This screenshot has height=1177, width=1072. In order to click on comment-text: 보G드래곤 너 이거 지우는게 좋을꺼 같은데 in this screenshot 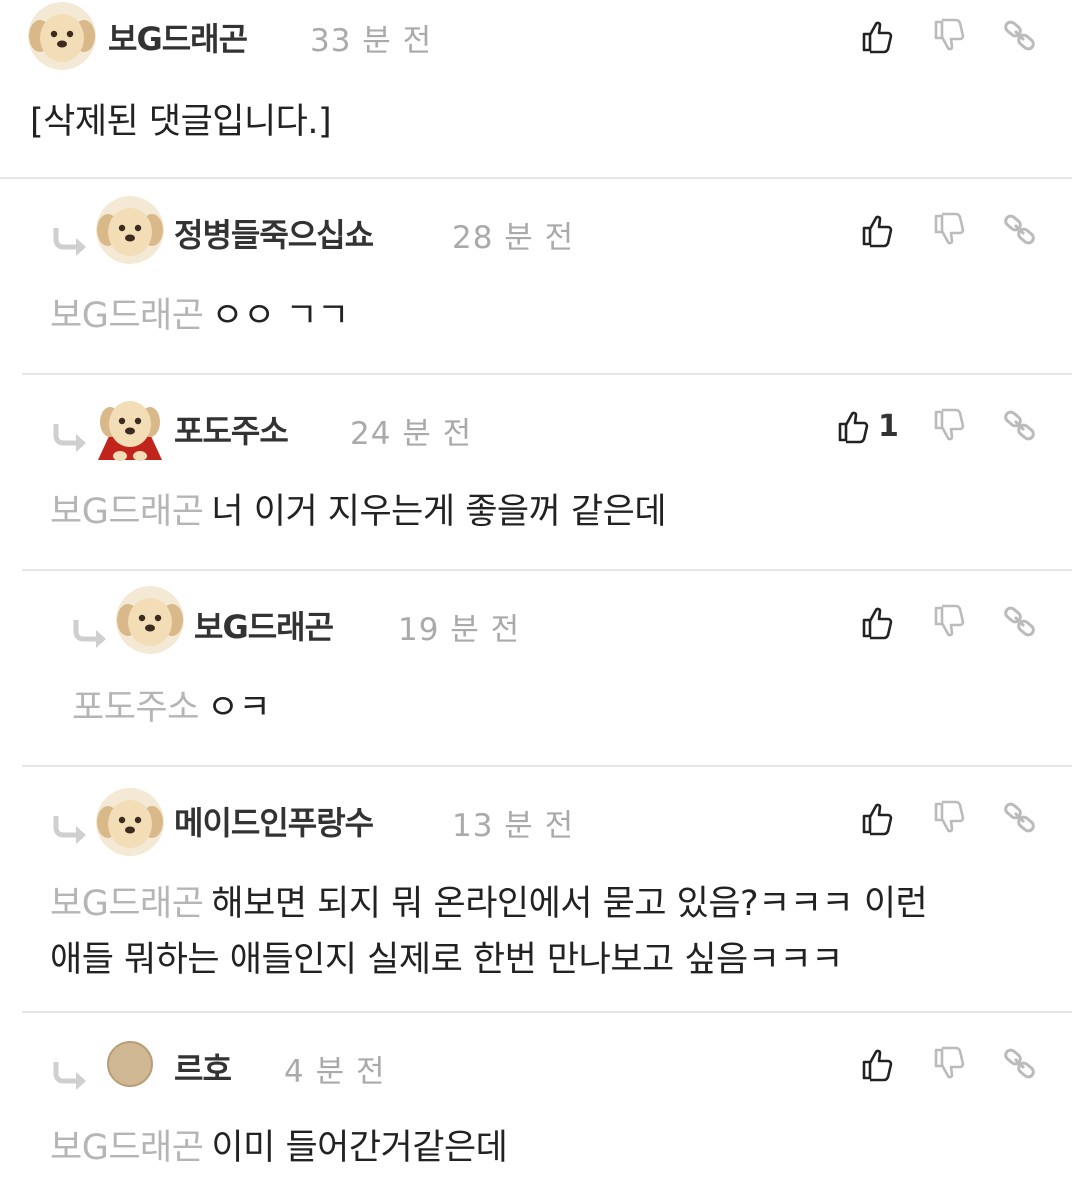, I will do `click(358, 512)`.